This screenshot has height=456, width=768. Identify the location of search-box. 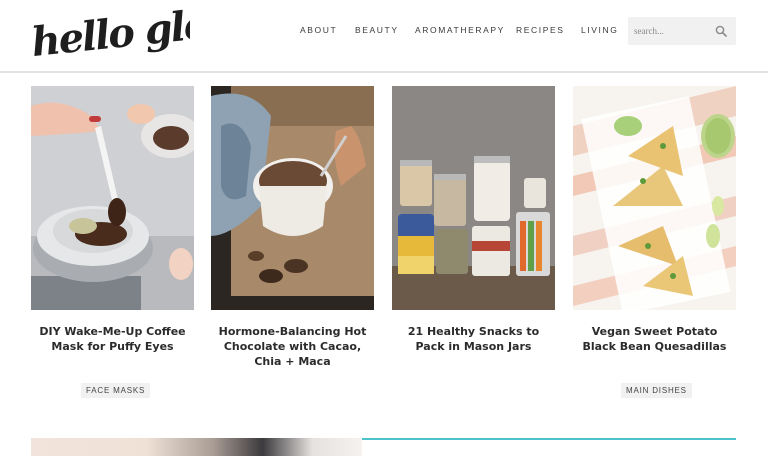
(682, 31).